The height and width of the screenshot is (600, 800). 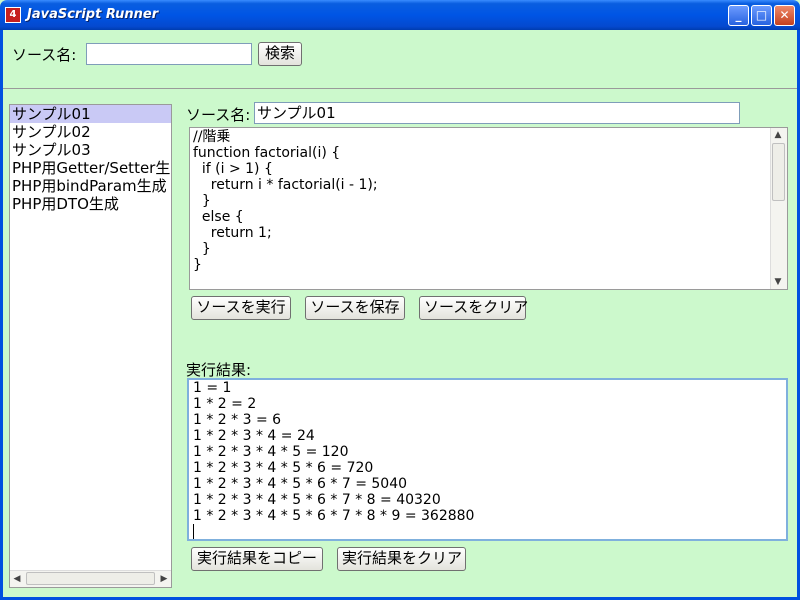 What do you see at coordinates (280, 54) in the screenshot?
I see `search-button: 検索` at bounding box center [280, 54].